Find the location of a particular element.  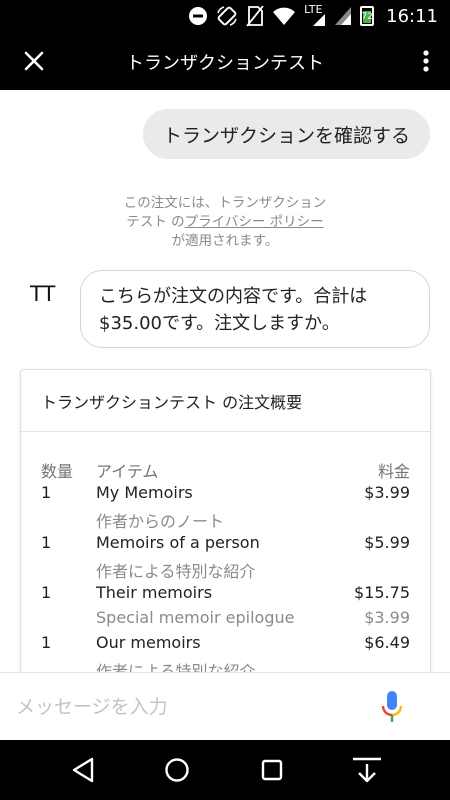

app-title: トランザクションテスト is located at coordinates (225, 63).